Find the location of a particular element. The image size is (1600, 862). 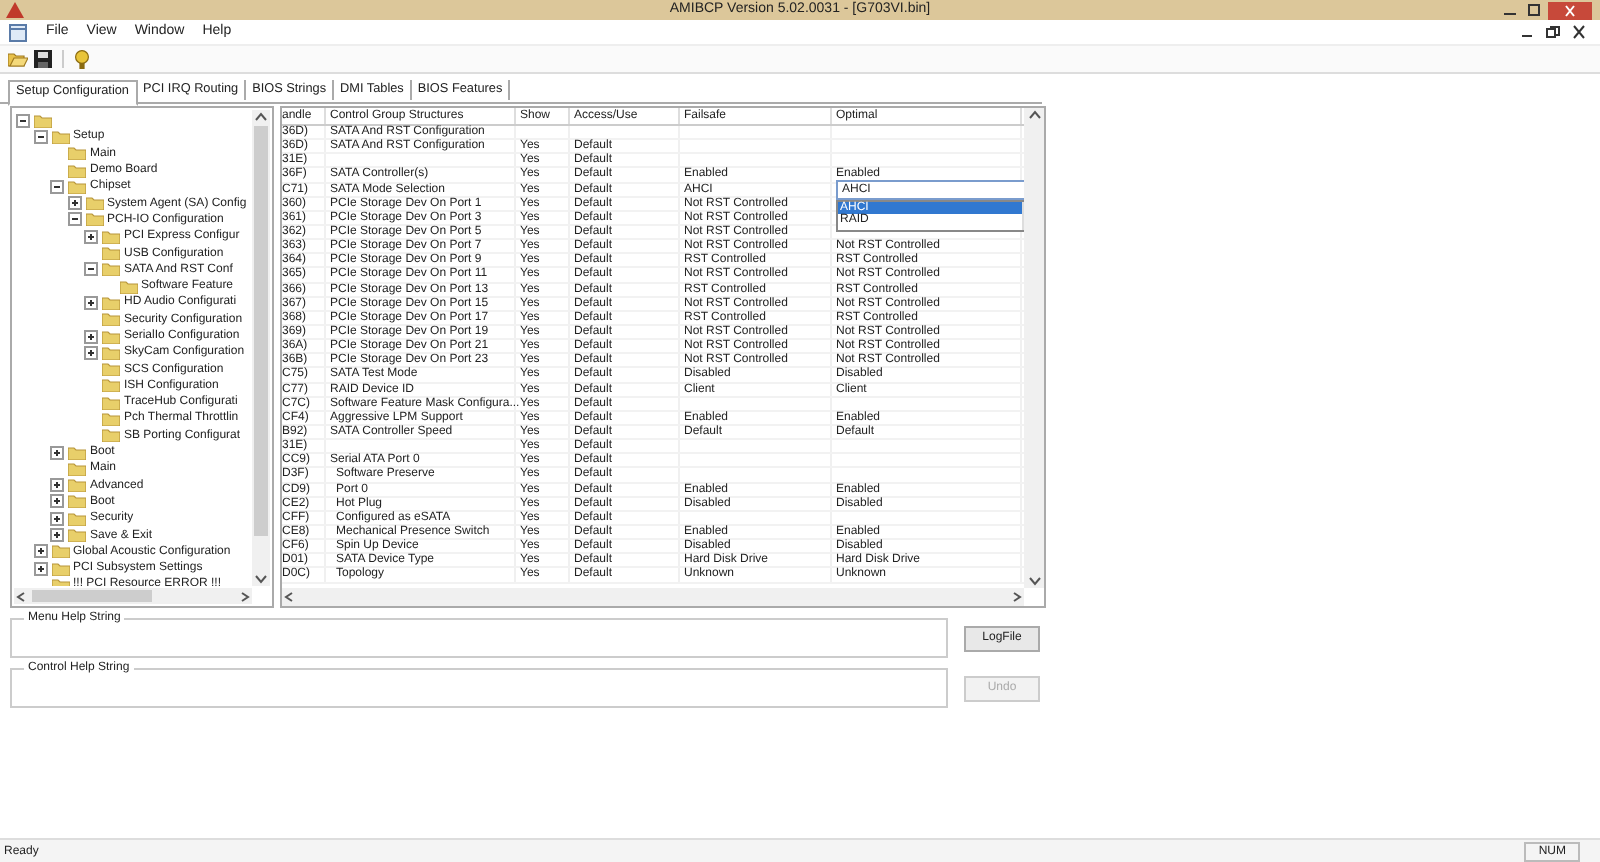

document-icon is located at coordinates (18, 32).